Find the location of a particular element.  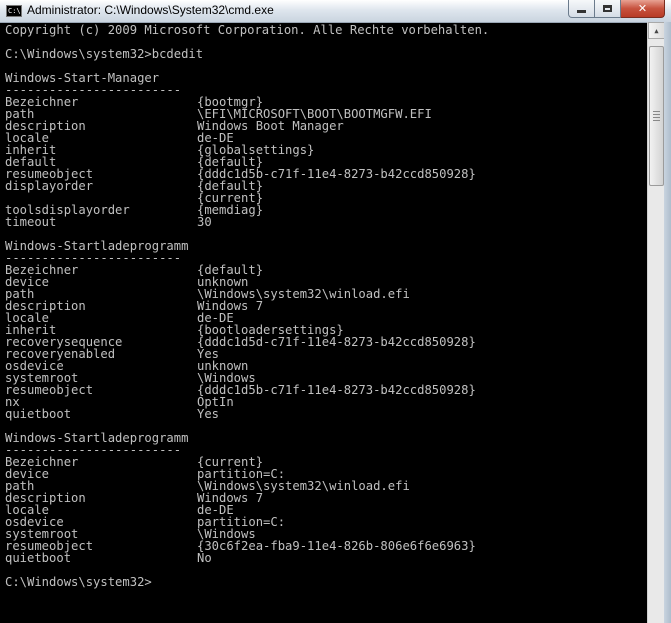

entry-value: {dddc1d5b-c71f-11e4-8273-b42ccd850928} is located at coordinates (336, 390).